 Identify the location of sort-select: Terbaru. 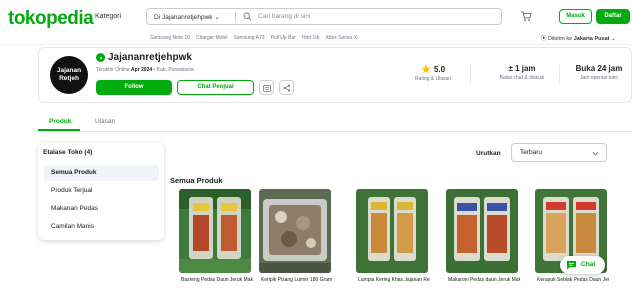
(559, 152).